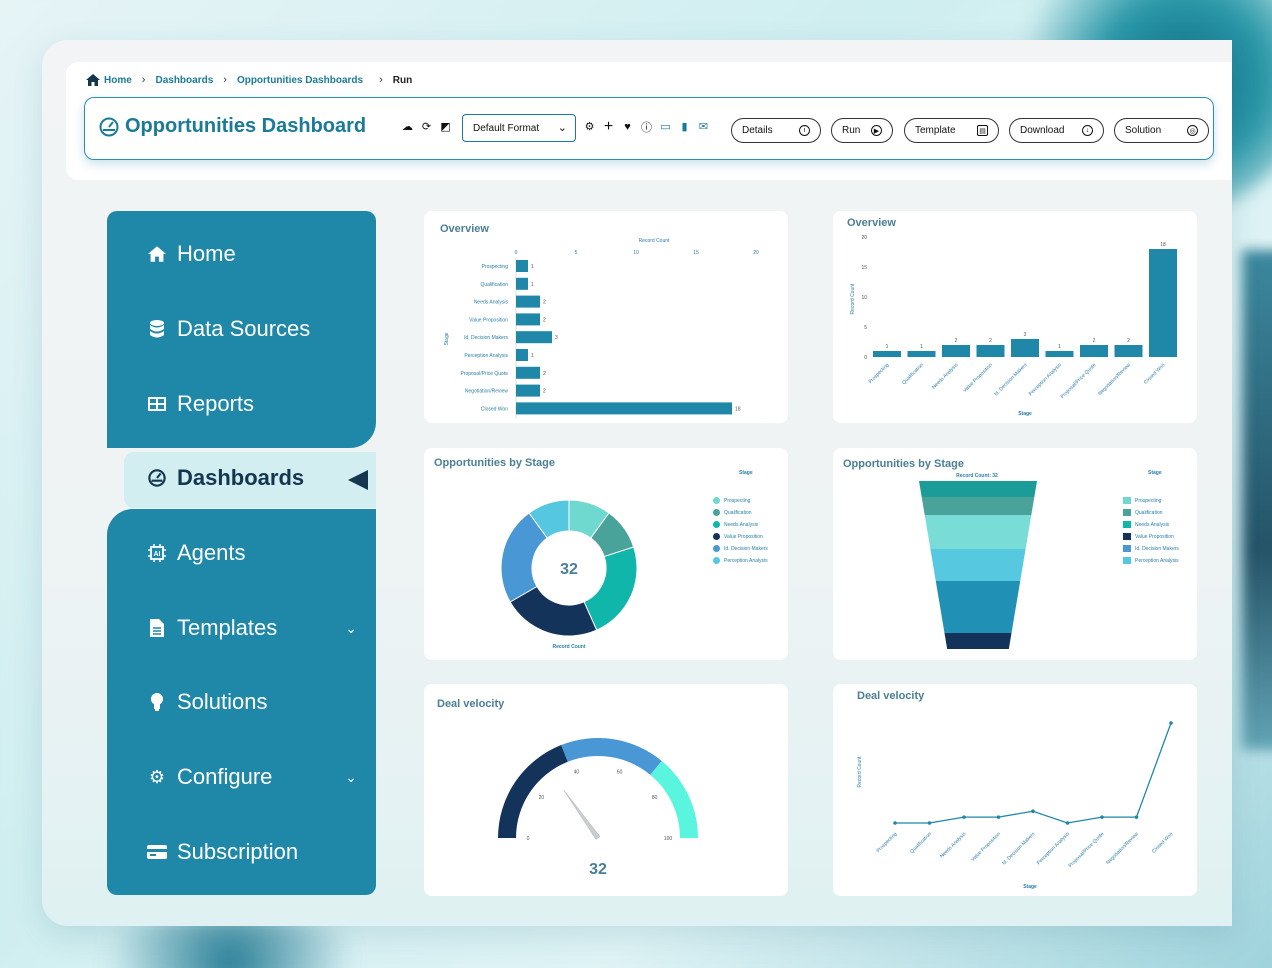 The image size is (1272, 968). Describe the element at coordinates (200, 404) in the screenshot. I see `sidebar-item-reports: Reports` at that location.